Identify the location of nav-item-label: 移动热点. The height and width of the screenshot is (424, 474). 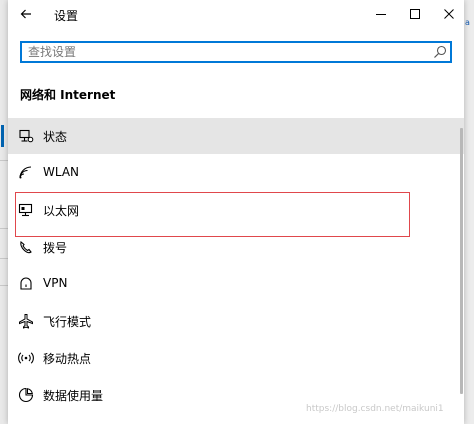
(67, 359).